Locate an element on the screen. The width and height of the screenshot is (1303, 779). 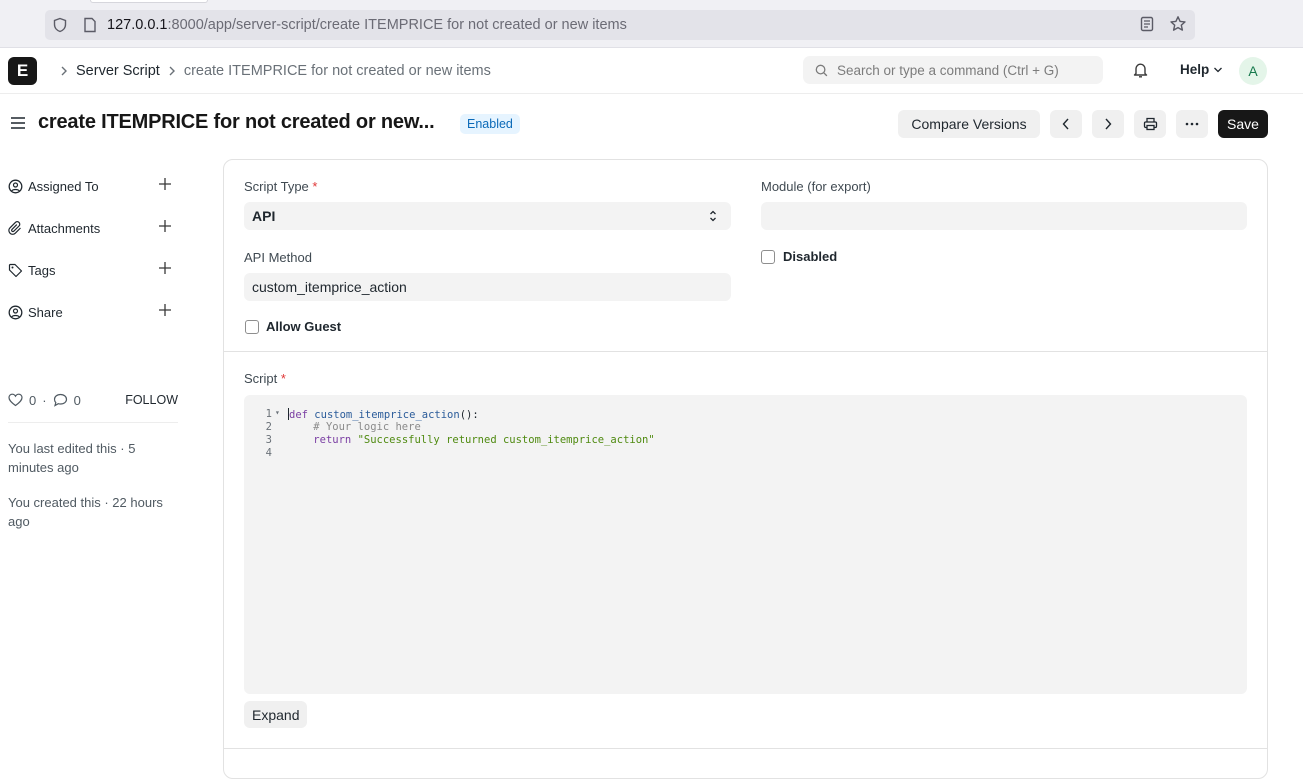
save-button: Save is located at coordinates (1243, 124).